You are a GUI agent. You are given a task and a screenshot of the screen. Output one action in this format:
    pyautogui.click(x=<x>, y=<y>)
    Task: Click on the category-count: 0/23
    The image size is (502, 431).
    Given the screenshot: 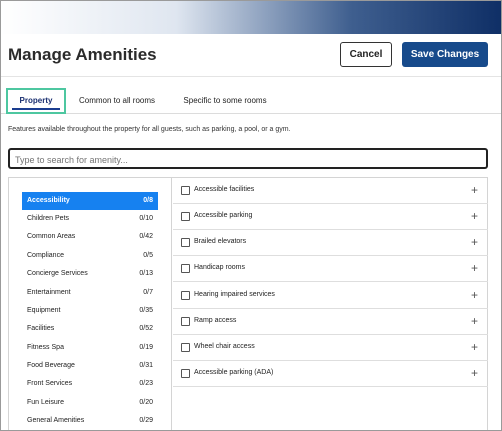 What is the action you would take?
    pyautogui.click(x=146, y=383)
    